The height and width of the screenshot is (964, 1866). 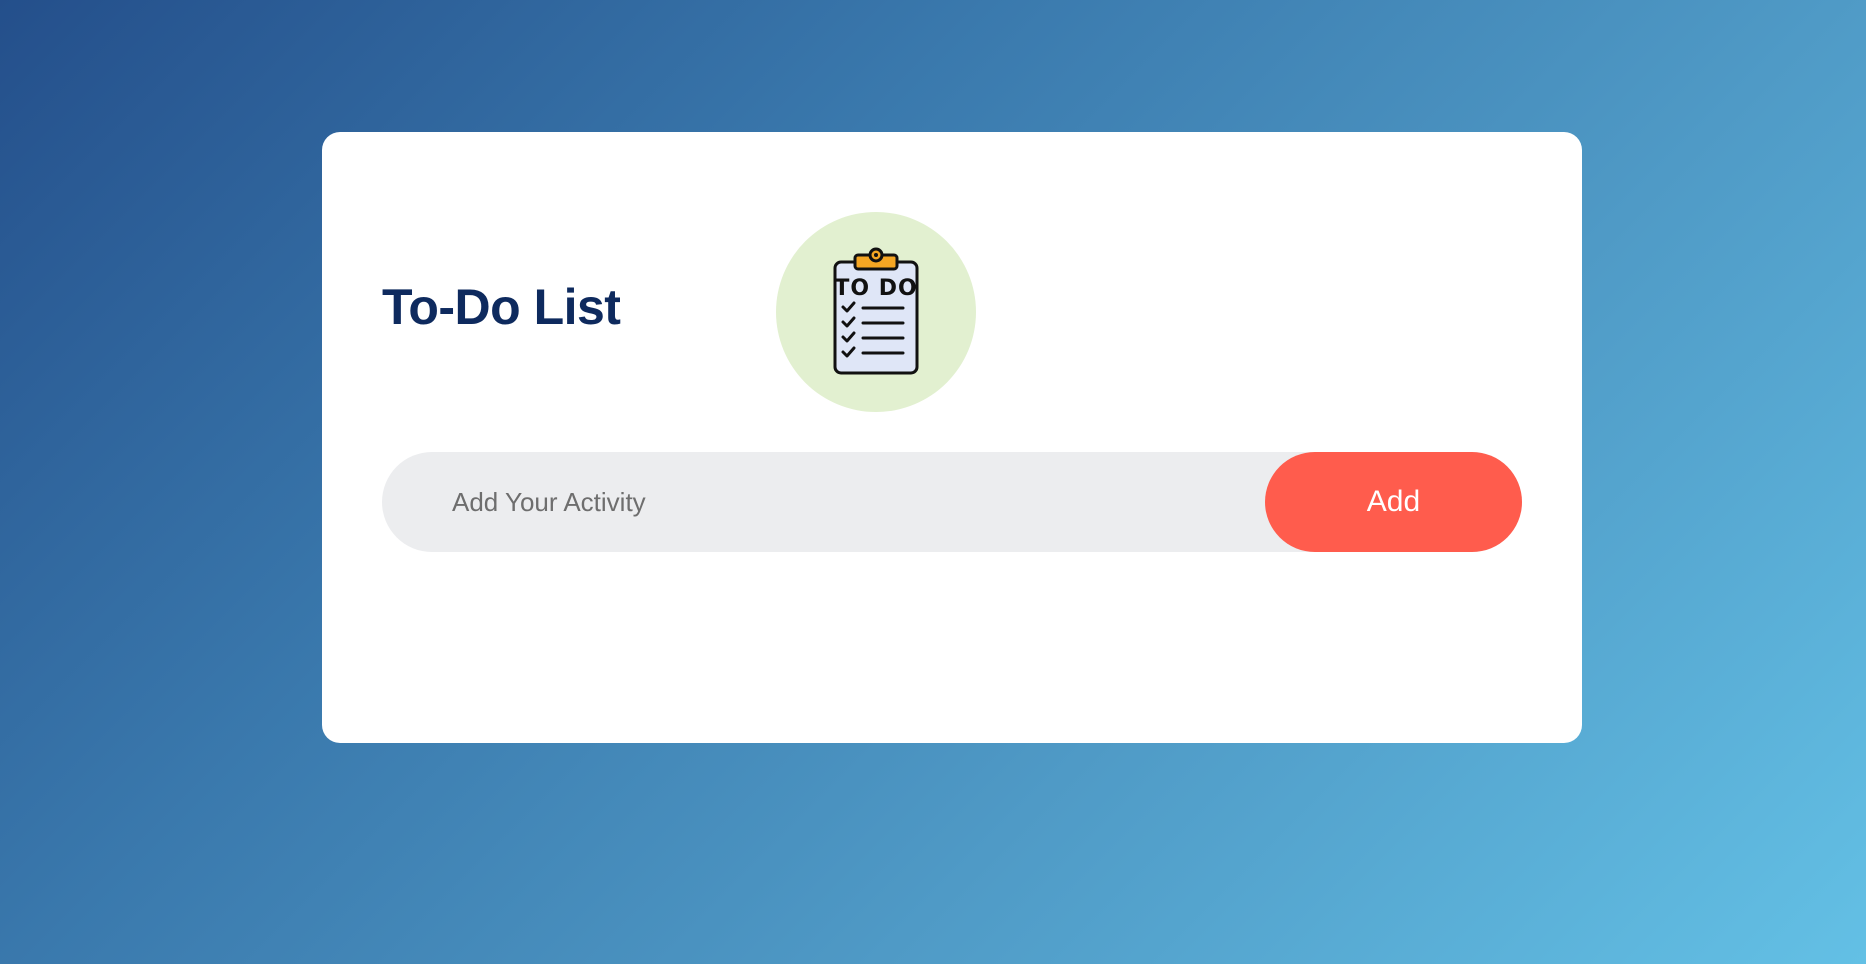 What do you see at coordinates (501, 307) in the screenshot?
I see `page-title: To-Do List` at bounding box center [501, 307].